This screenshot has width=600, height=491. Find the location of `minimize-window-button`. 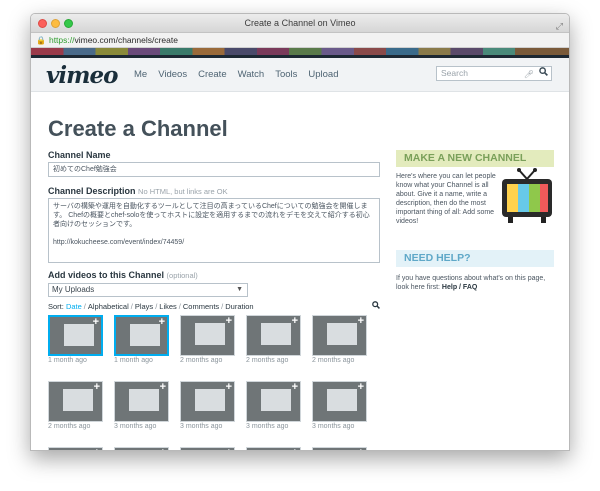

minimize-window-button is located at coordinates (55, 23).